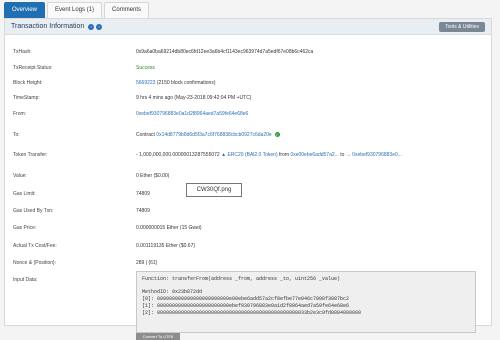 The width and height of the screenshot is (500, 340). Describe the element at coordinates (143, 211) in the screenshot. I see `gas-used-value: 74809` at that location.